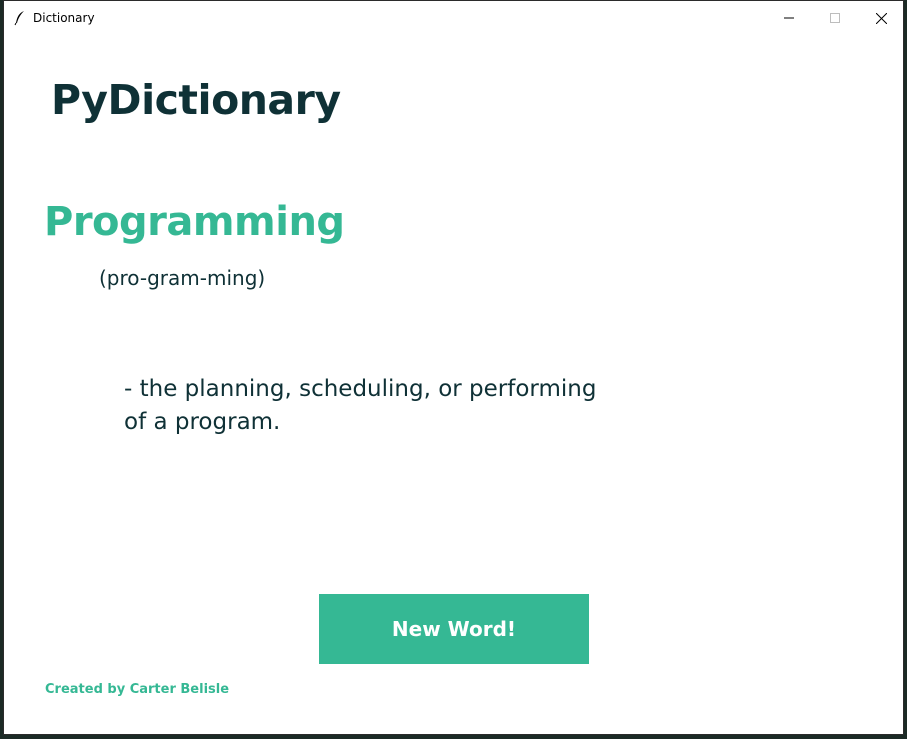  What do you see at coordinates (182, 278) in the screenshot?
I see `word-pronunciation: (pro-gram-ming)` at bounding box center [182, 278].